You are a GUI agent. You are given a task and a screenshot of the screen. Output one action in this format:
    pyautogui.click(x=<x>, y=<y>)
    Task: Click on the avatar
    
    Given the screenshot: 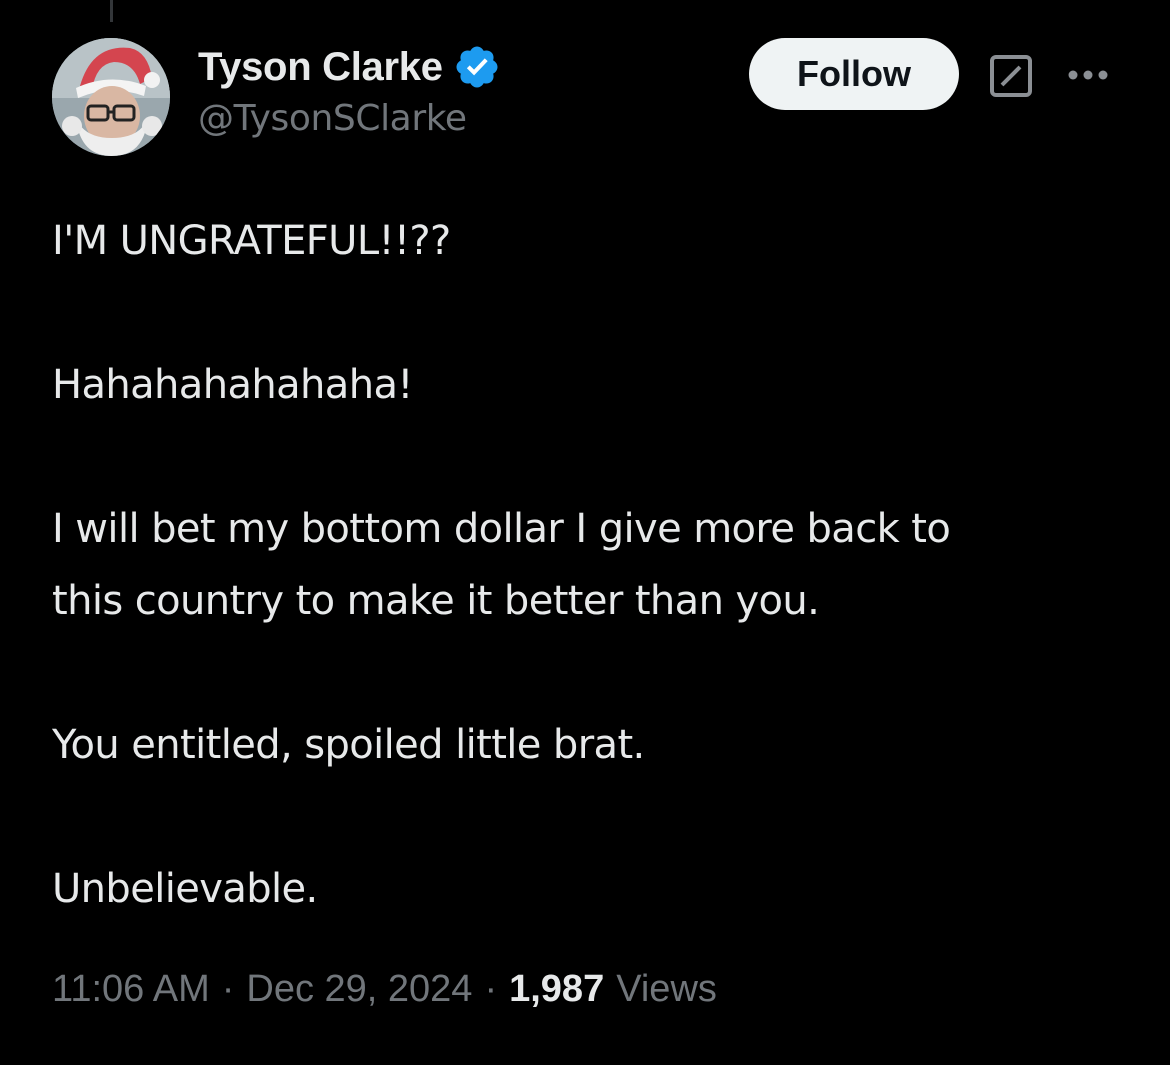 What is the action you would take?
    pyautogui.click(x=111, y=97)
    